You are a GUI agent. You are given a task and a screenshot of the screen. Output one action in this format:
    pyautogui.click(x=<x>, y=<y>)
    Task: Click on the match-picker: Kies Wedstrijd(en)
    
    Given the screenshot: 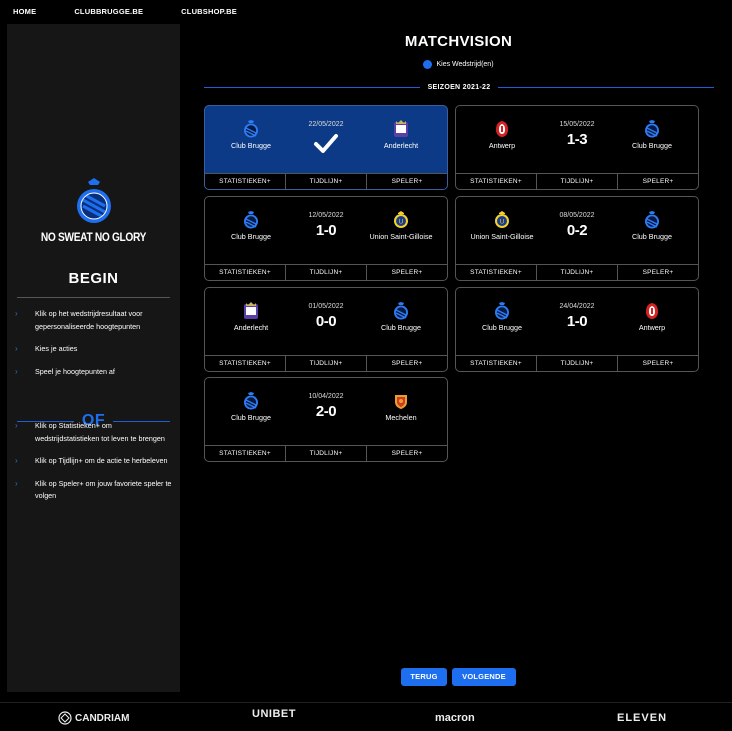 What is the action you would take?
    pyautogui.click(x=458, y=64)
    